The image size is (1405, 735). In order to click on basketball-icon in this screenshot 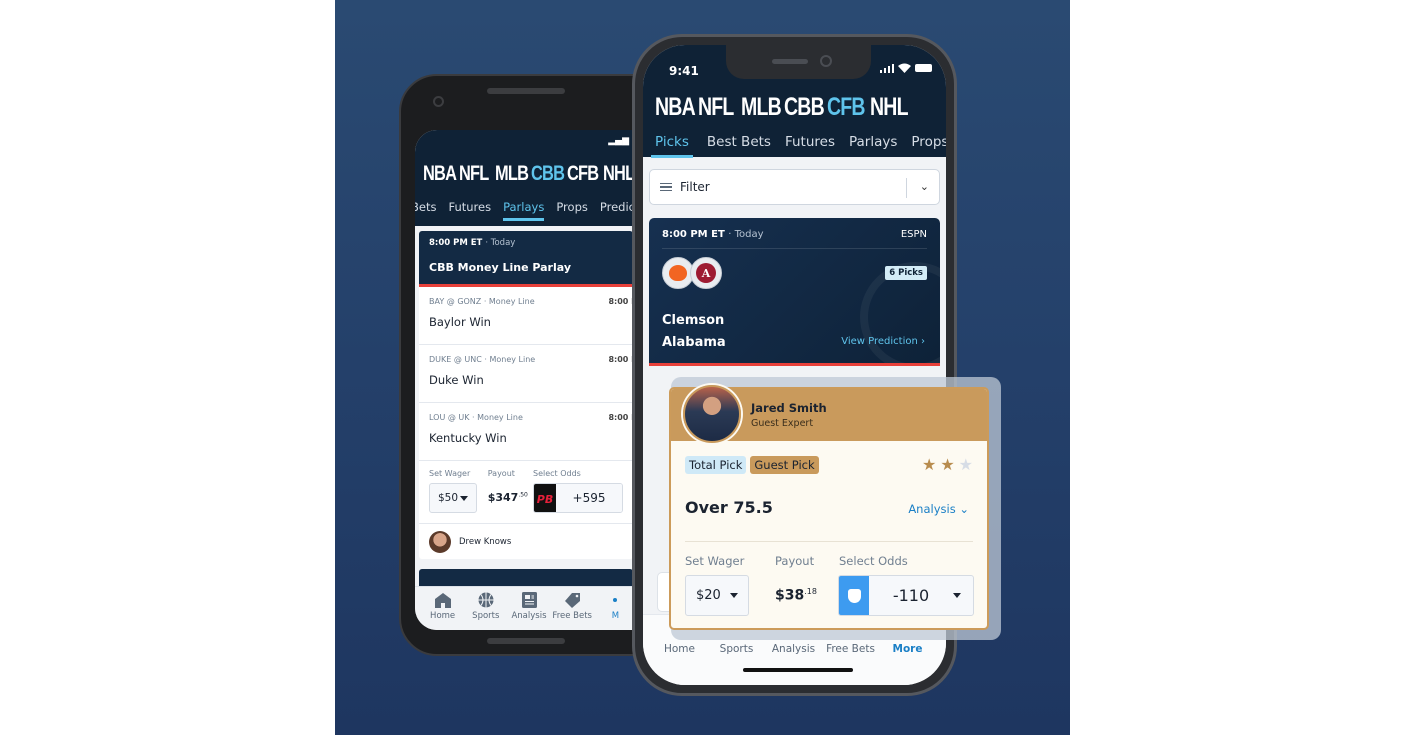, I will do `click(486, 600)`.